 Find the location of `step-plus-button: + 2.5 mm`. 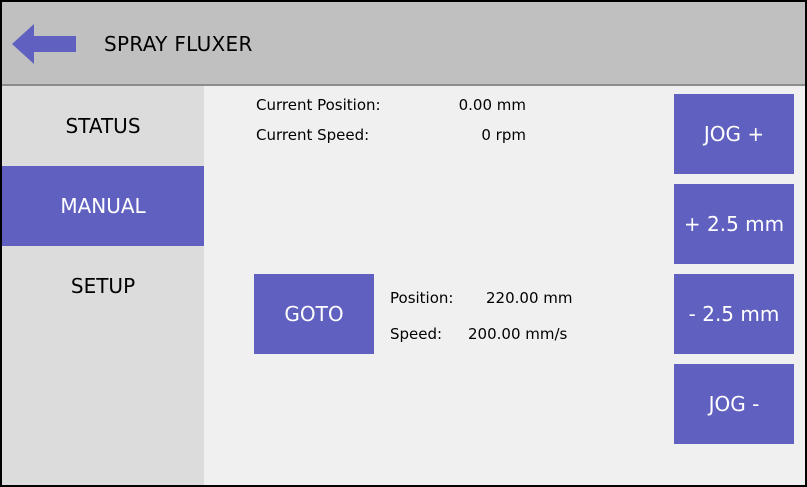

step-plus-button: + 2.5 mm is located at coordinates (734, 224).